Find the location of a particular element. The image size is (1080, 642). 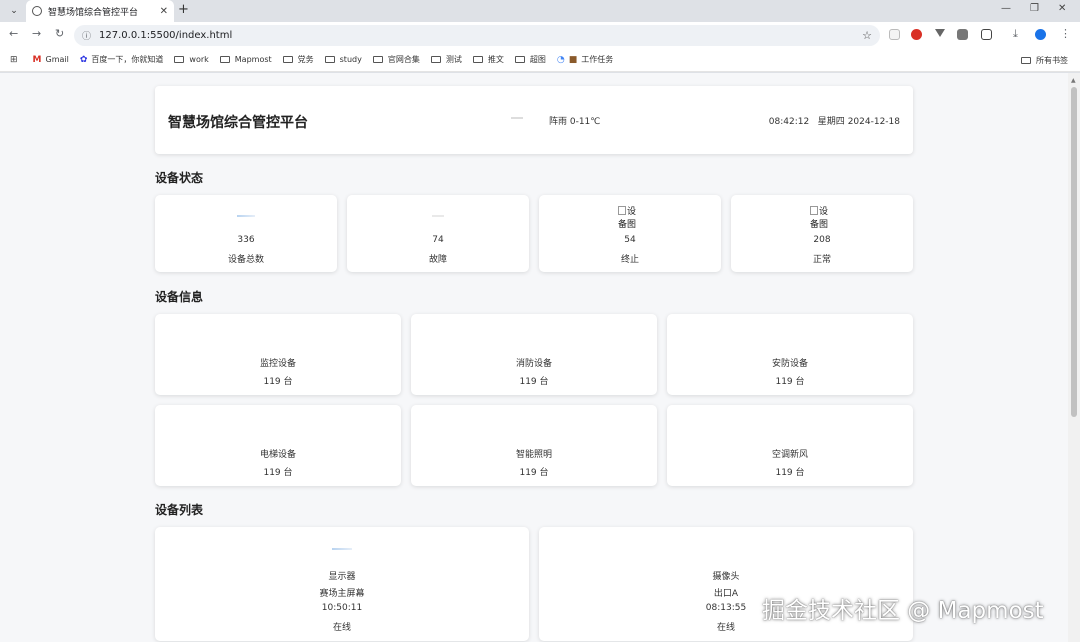

section-title-info: 设备信息 is located at coordinates (179, 297).